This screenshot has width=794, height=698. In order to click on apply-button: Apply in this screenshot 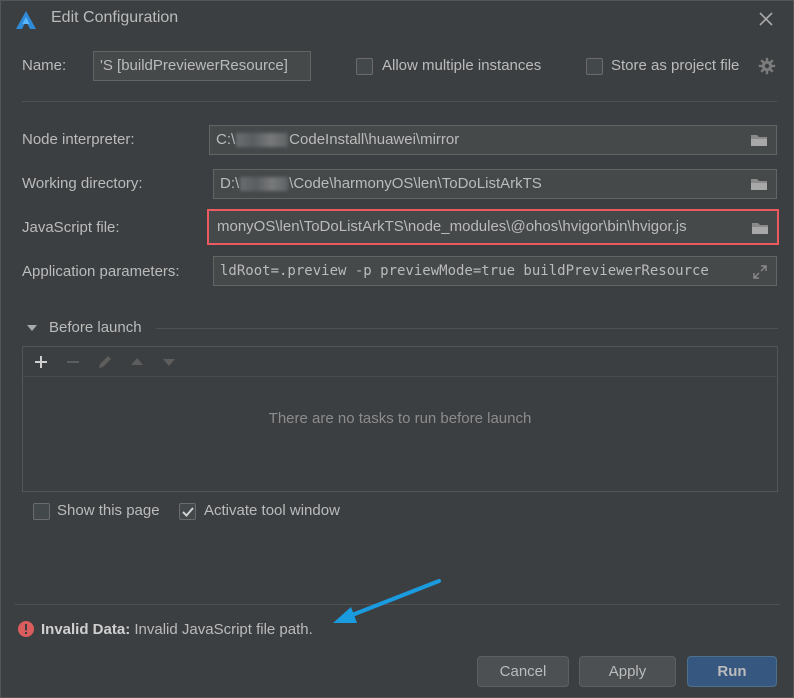, I will do `click(627, 671)`.